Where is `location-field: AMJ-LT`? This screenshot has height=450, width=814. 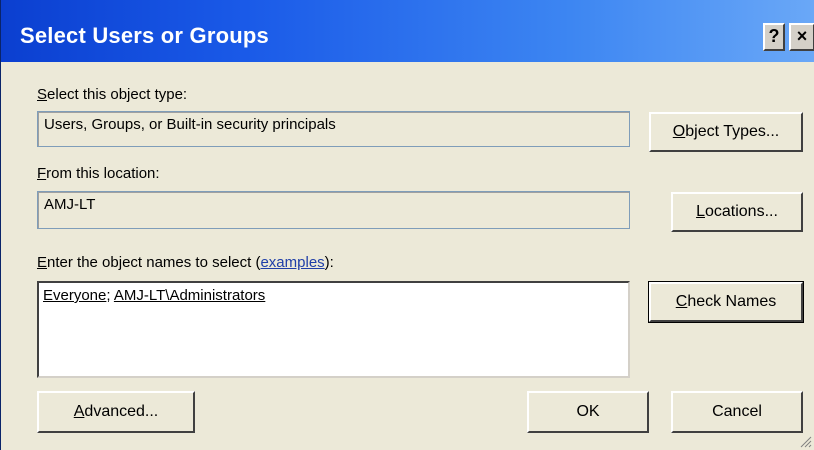 location-field: AMJ-LT is located at coordinates (333, 210).